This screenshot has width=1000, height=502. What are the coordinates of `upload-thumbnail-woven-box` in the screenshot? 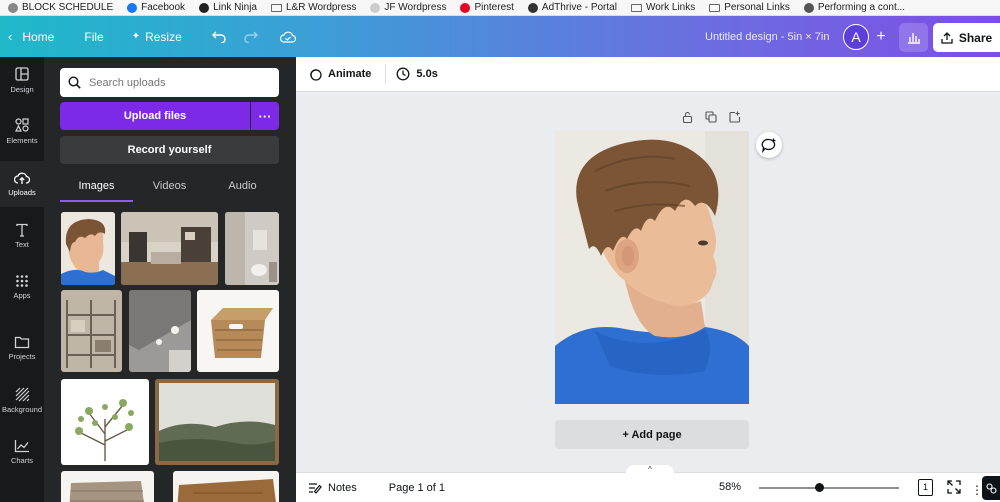 It's located at (107, 486).